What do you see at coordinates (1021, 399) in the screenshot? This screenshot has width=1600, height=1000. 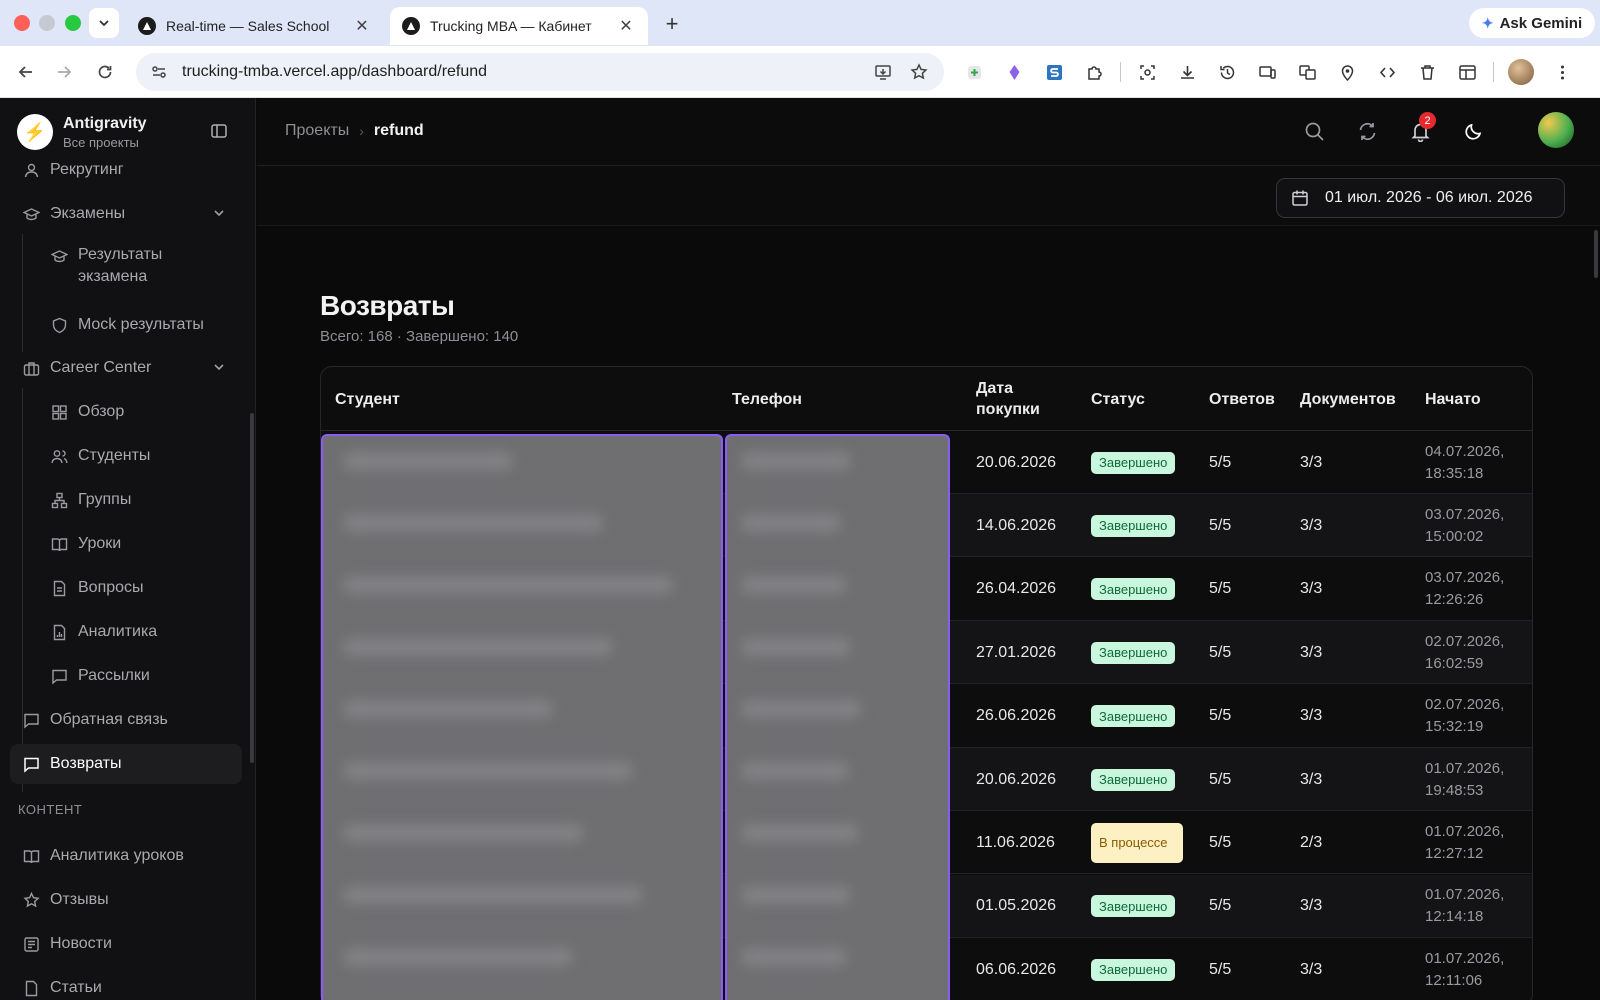 I see `column-header-purchase-date: Дата покупки` at bounding box center [1021, 399].